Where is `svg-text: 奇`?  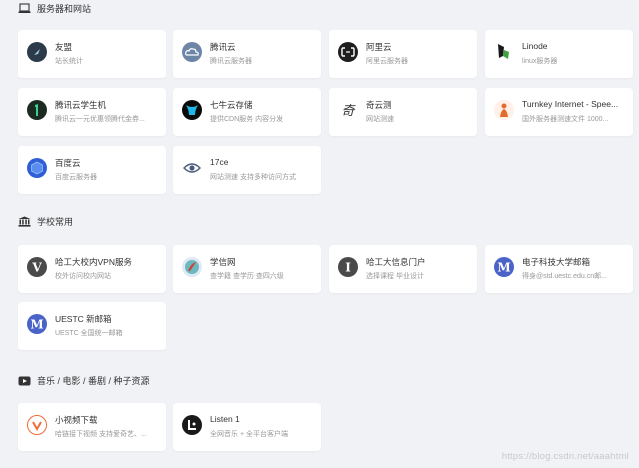 svg-text: 奇 is located at coordinates (348, 111).